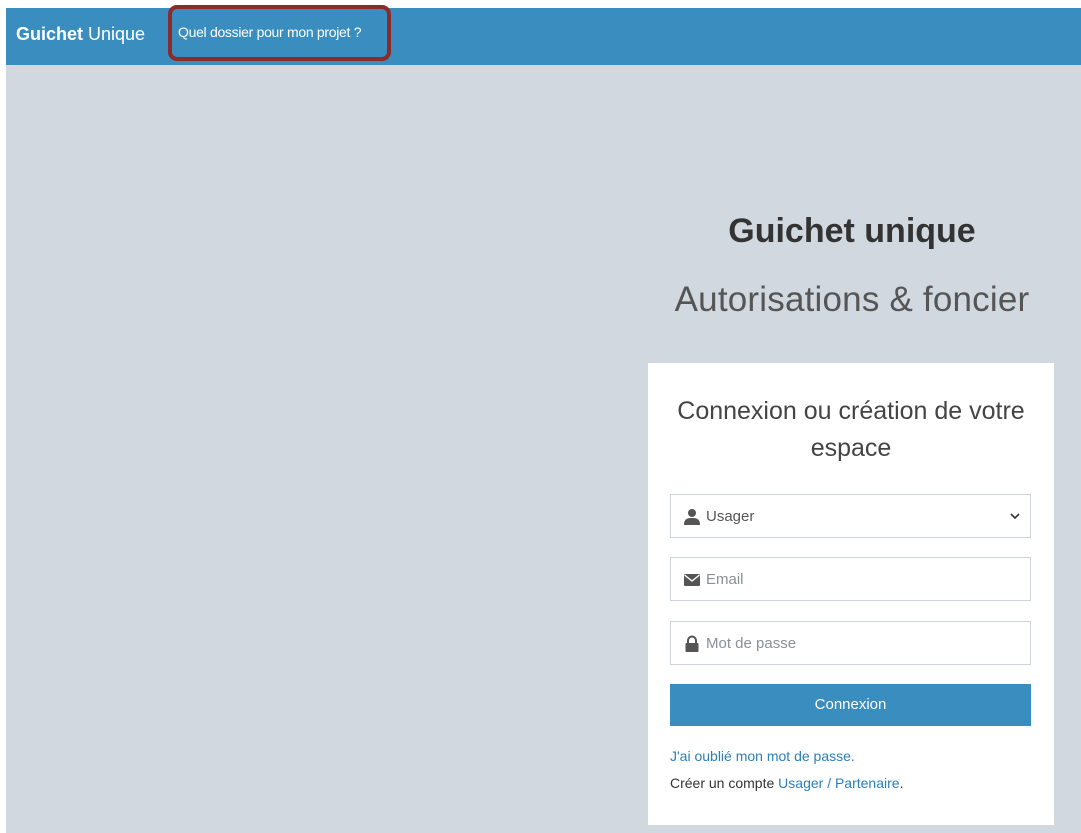  What do you see at coordinates (852, 231) in the screenshot?
I see `hero-title: Guichet unique` at bounding box center [852, 231].